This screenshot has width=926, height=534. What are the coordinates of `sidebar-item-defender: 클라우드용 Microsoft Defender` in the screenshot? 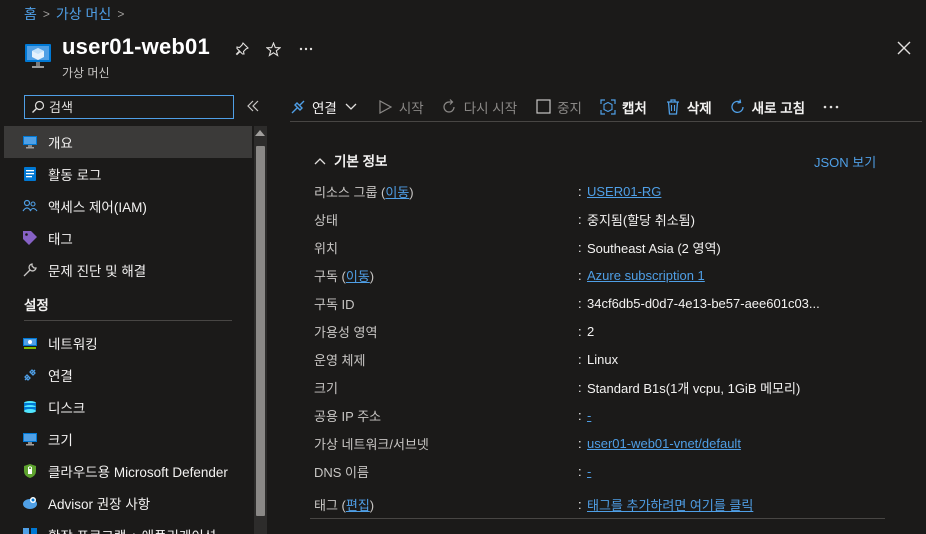 It's located at (128, 471).